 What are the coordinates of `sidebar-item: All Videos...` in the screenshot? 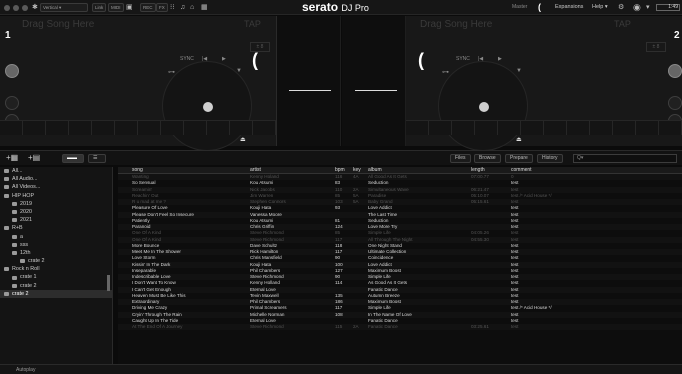 It's located at (56, 187).